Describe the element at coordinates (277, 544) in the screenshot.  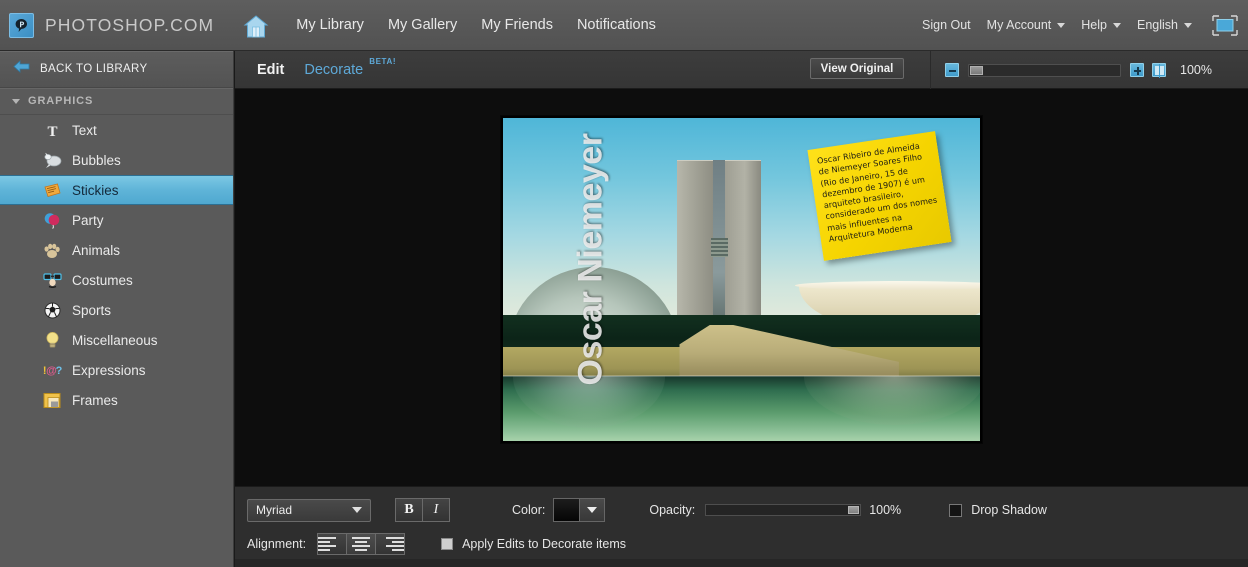
I see `alignment-label: Alignment:` at that location.